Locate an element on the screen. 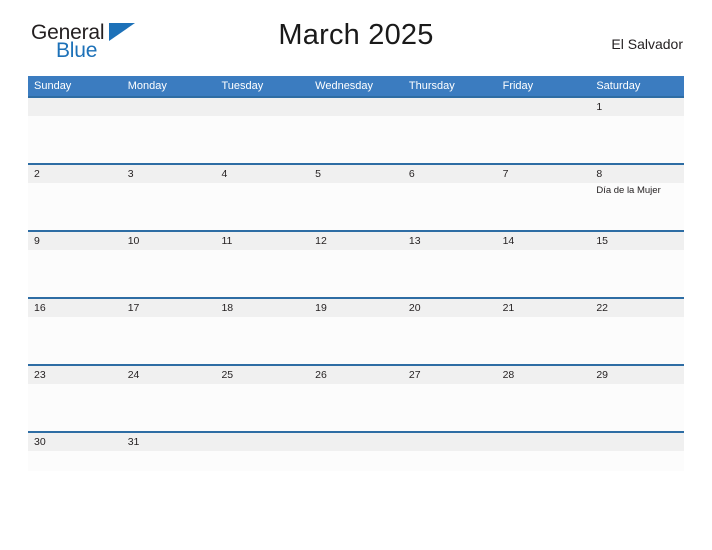  weekday-monday: Monday is located at coordinates (147, 86).